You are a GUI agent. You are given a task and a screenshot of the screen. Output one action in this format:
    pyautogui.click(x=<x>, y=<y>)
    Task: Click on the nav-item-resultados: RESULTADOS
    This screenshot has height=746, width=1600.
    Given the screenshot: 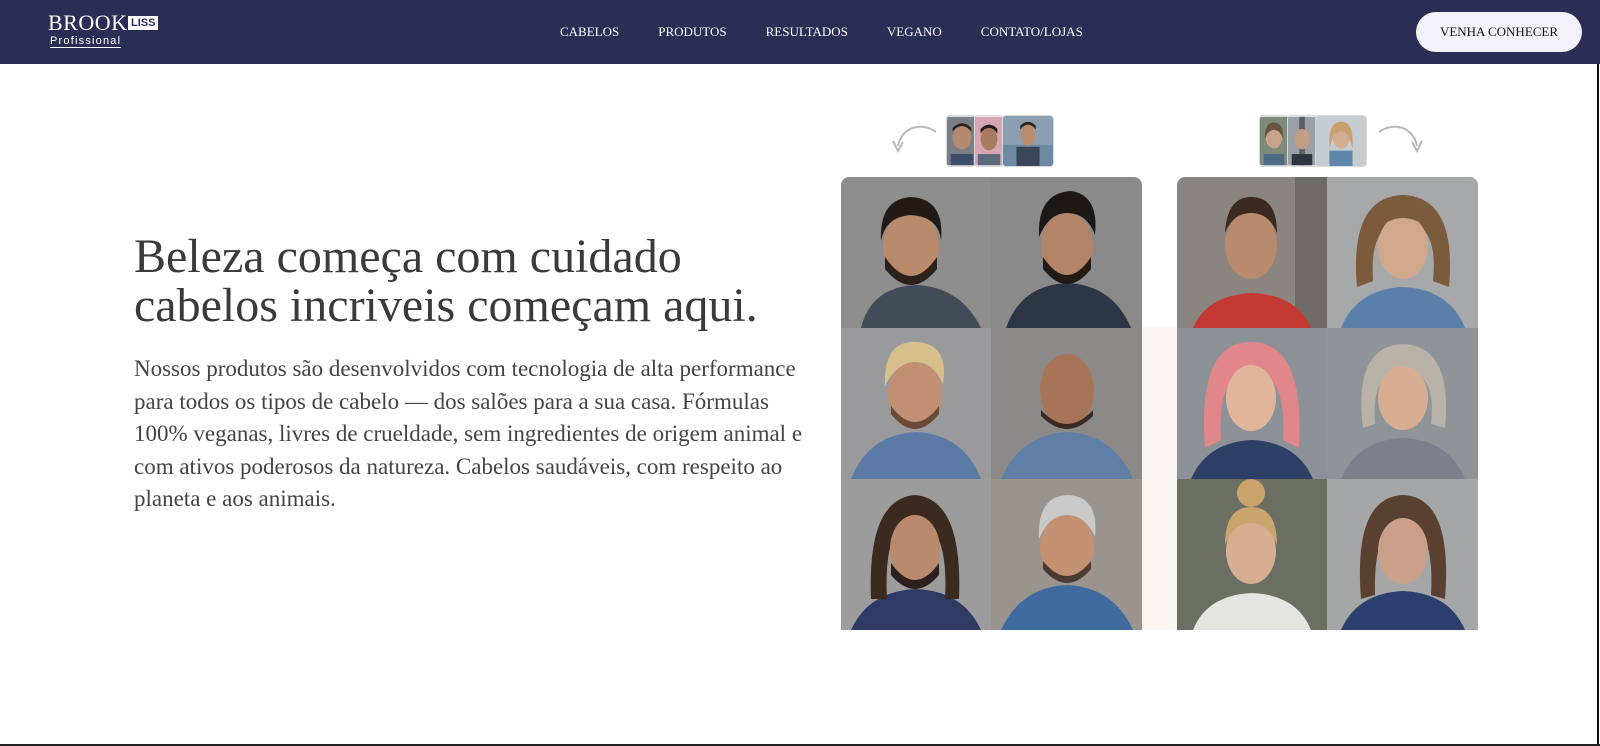 What is the action you would take?
    pyautogui.click(x=807, y=32)
    